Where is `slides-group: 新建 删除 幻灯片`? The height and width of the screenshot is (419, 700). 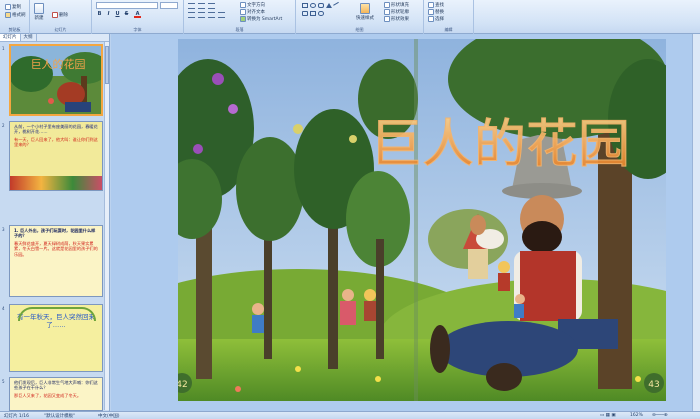 slides-group: 新建 删除 幻灯片 is located at coordinates (61, 17).